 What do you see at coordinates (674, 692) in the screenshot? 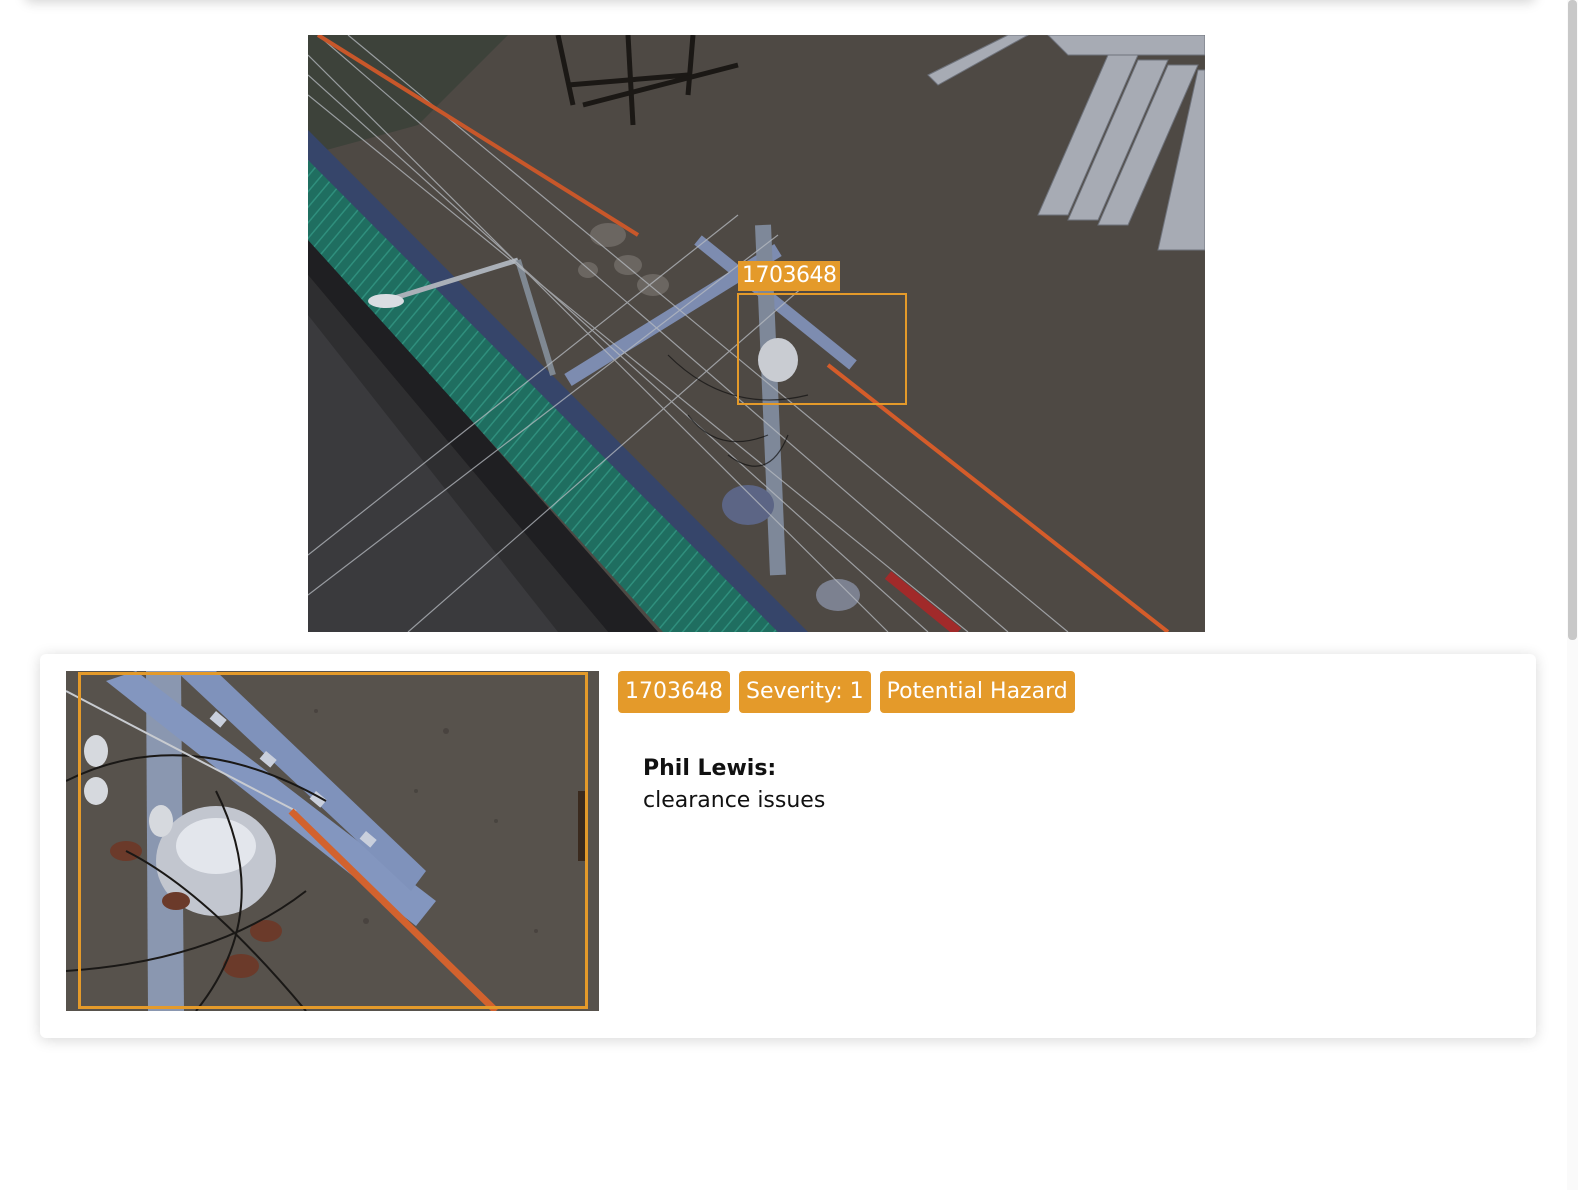
I see `tag-detection-id: 1703648` at bounding box center [674, 692].